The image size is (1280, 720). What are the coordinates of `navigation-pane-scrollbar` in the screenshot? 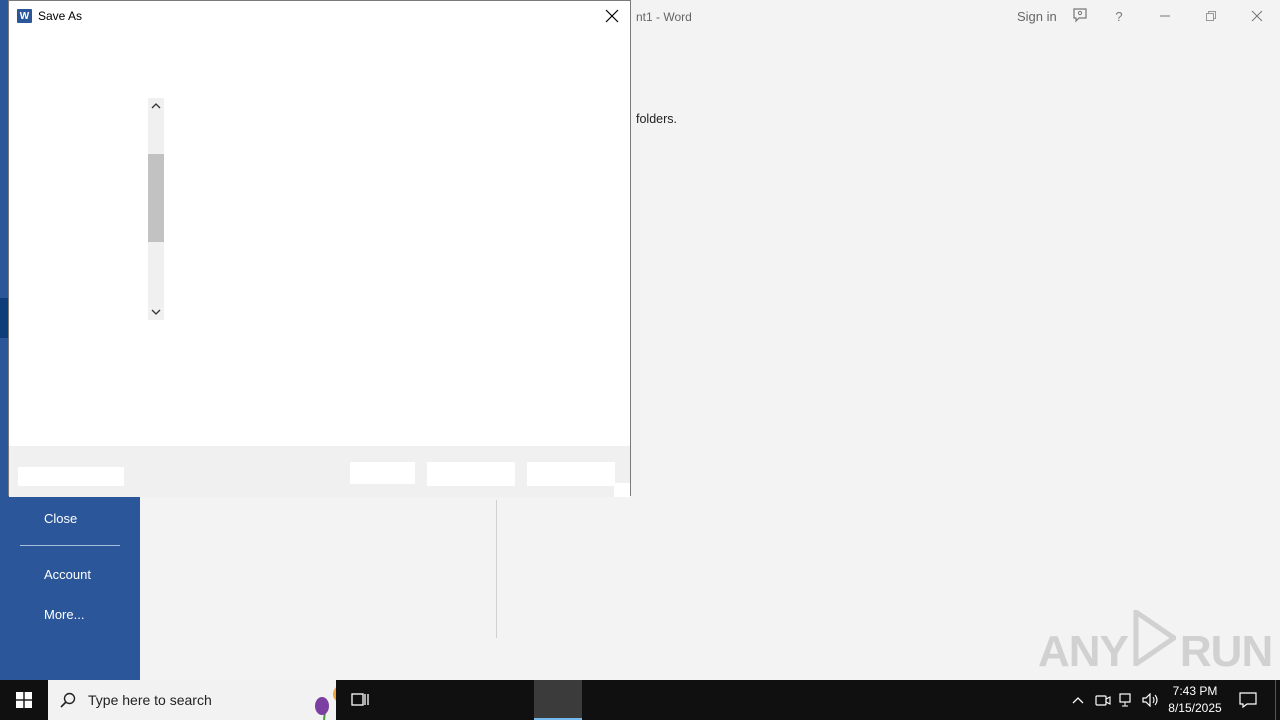 It's located at (156, 209).